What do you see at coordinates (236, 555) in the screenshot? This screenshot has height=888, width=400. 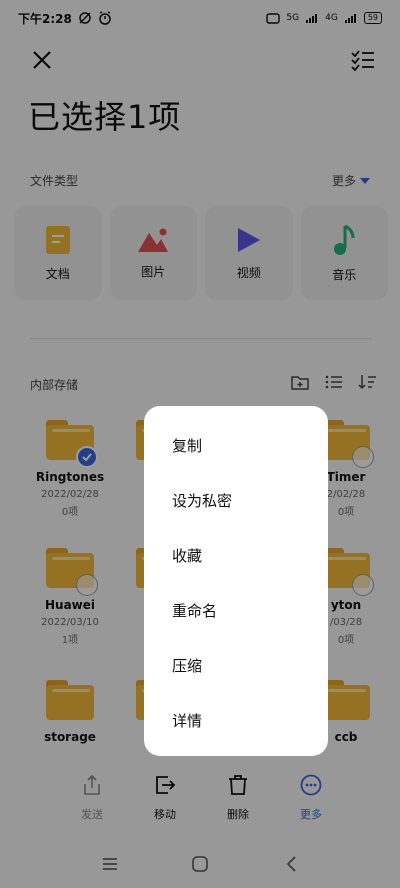 I see `menu-item-favorite: 收藏` at bounding box center [236, 555].